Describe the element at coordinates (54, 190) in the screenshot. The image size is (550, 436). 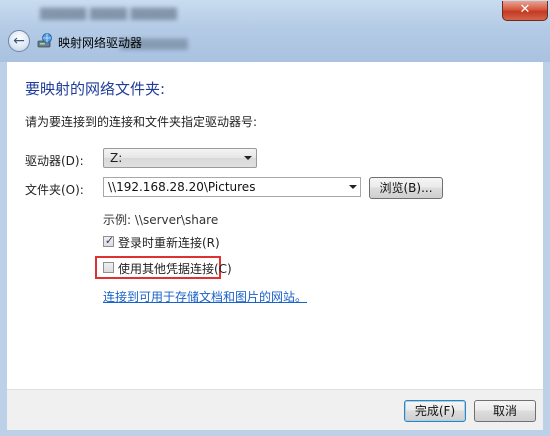
I see `folder-label: 文件夹(O):` at that location.